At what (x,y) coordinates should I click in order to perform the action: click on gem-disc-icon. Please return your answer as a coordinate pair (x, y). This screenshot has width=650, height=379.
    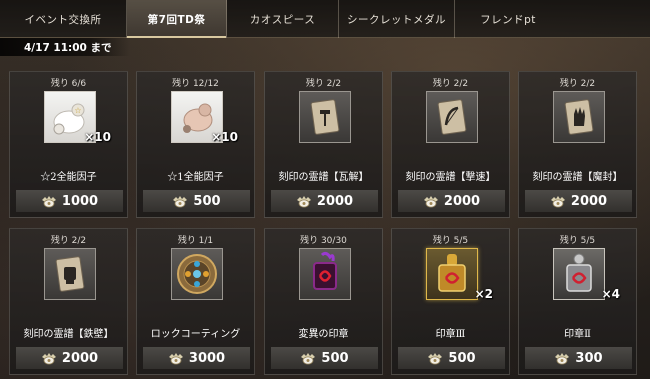
    Looking at the image, I should click on (197, 274).